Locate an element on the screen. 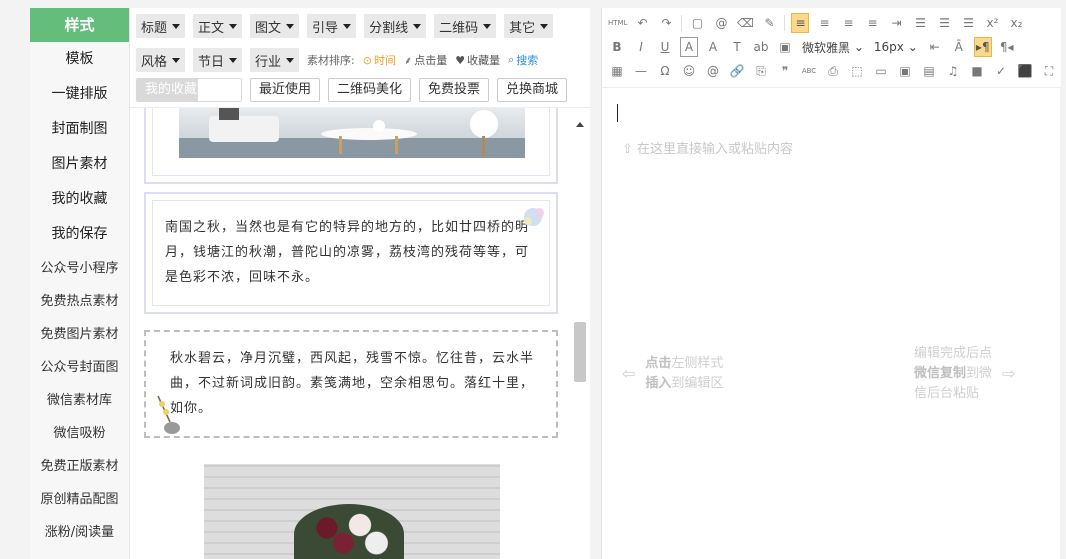 Image resolution: width=1066 pixels, height=559 pixels. line-height-icon: ☰ is located at coordinates (920, 23).